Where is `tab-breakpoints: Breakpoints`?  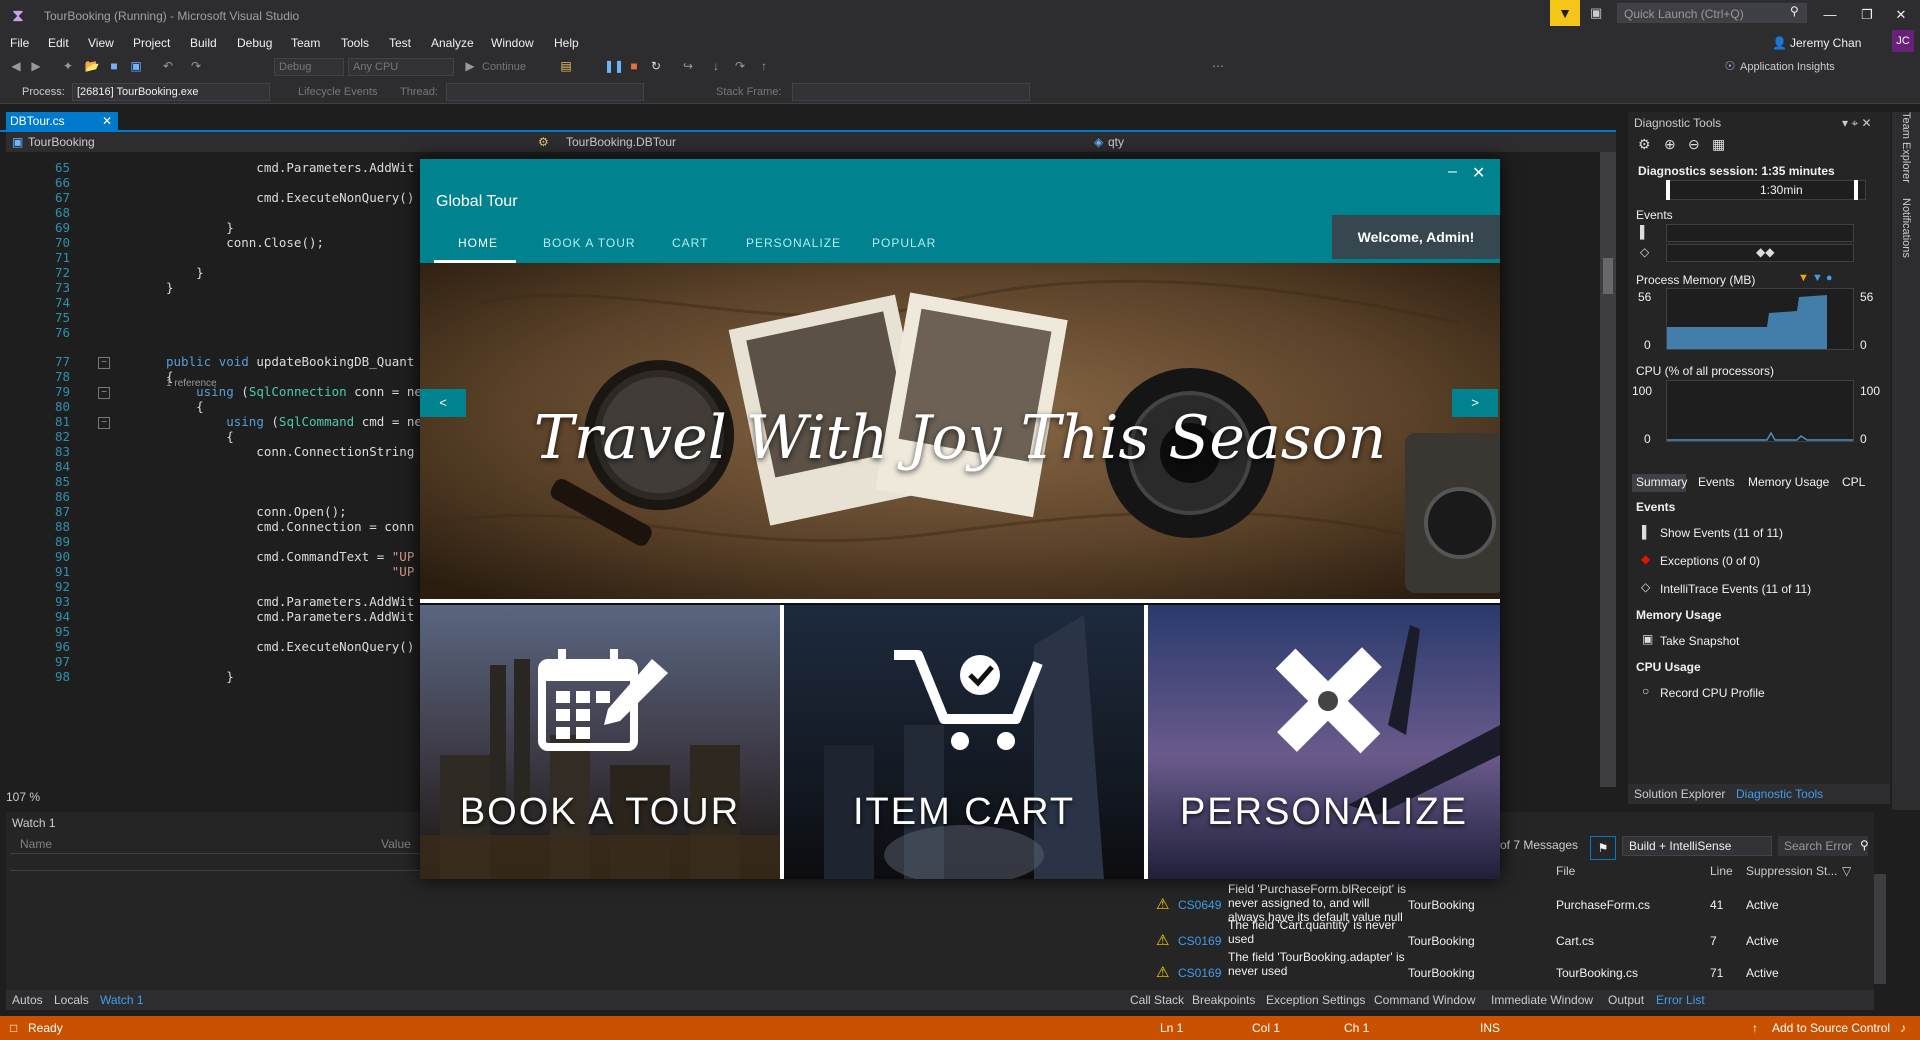 tab-breakpoints: Breakpoints is located at coordinates (1223, 1000).